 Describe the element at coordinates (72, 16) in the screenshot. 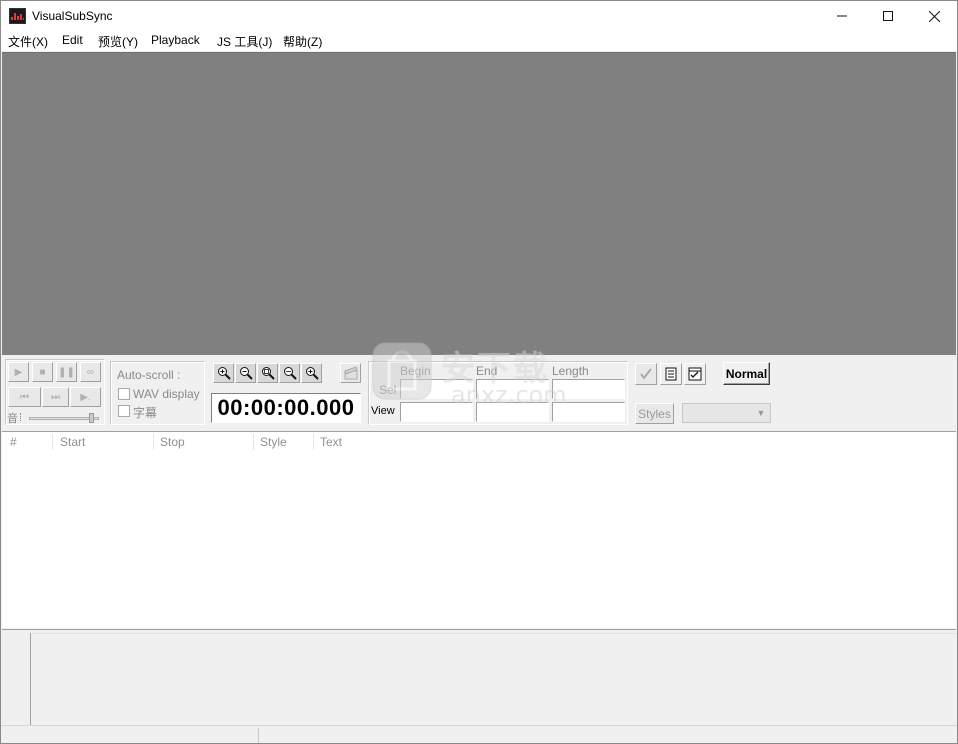

I see `window-title: VisualSubSync` at that location.